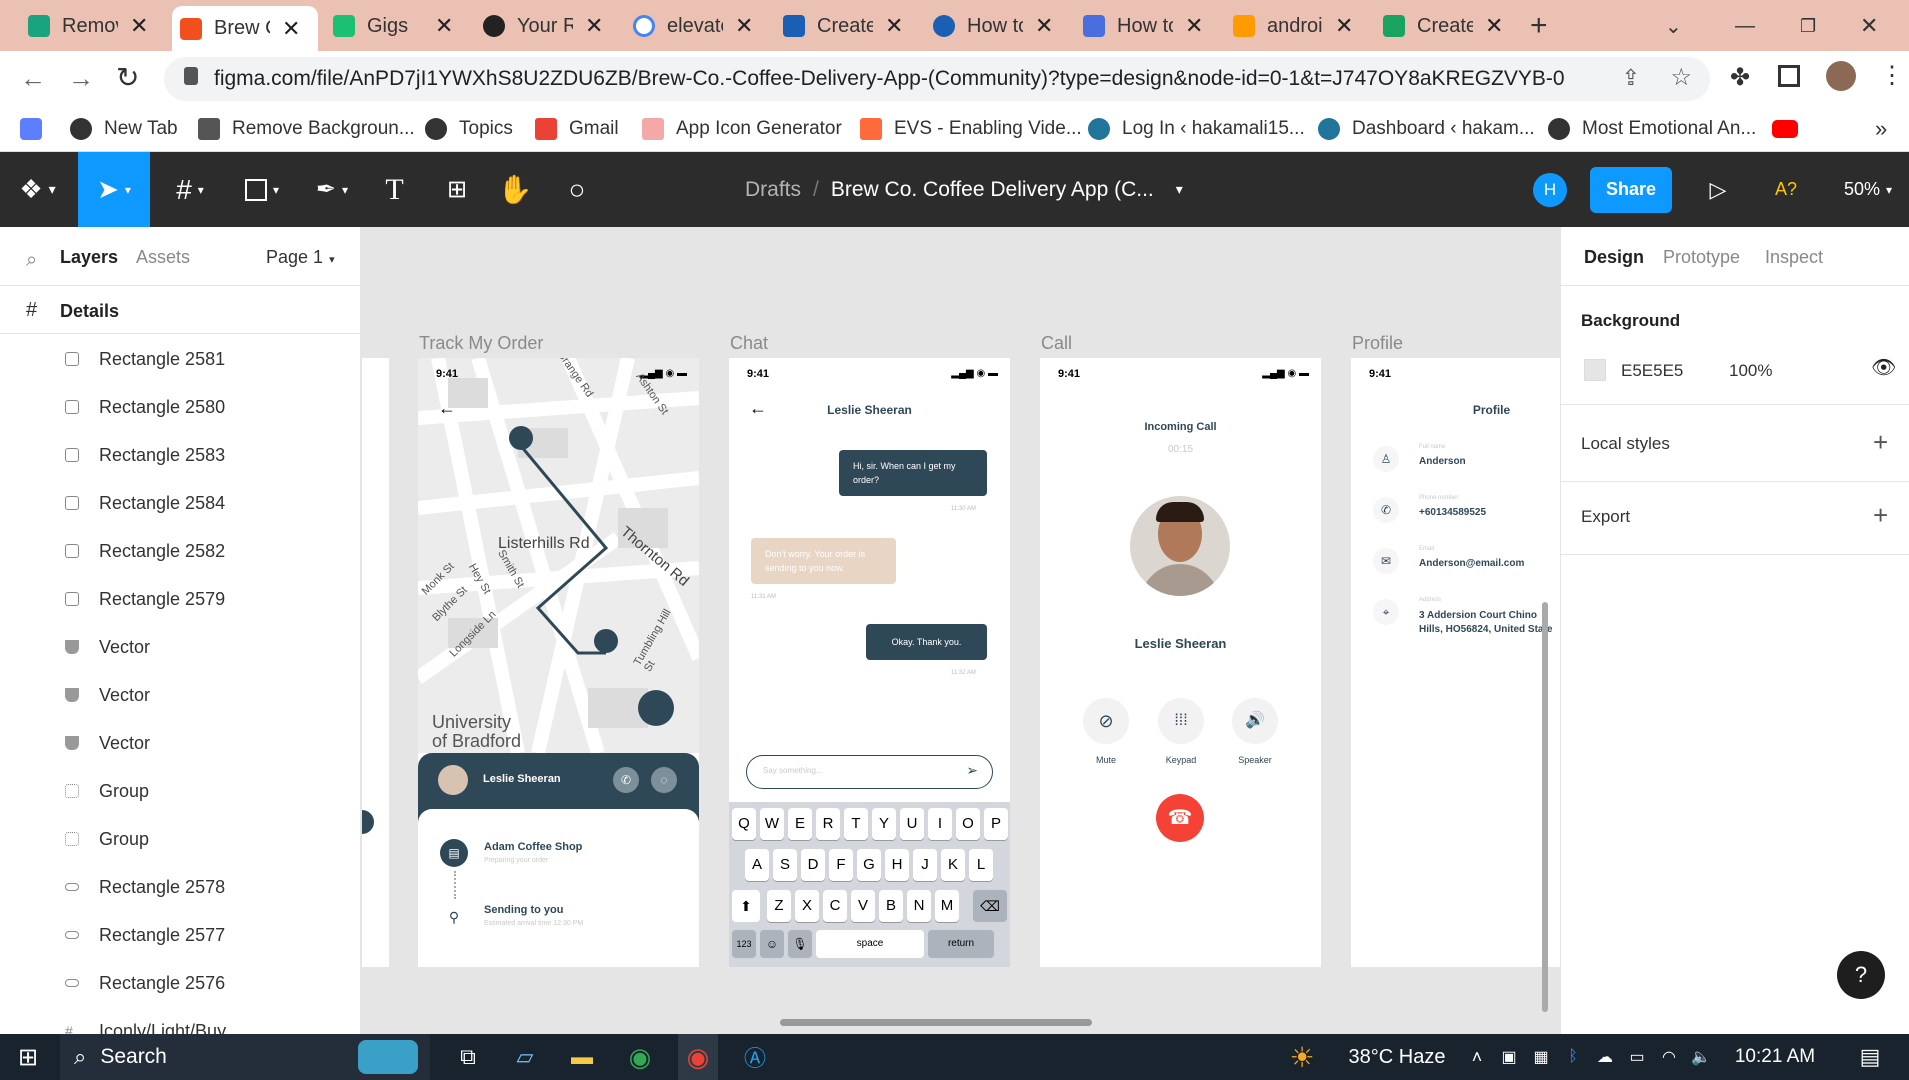  I want to click on share-button: Share, so click(1631, 189).